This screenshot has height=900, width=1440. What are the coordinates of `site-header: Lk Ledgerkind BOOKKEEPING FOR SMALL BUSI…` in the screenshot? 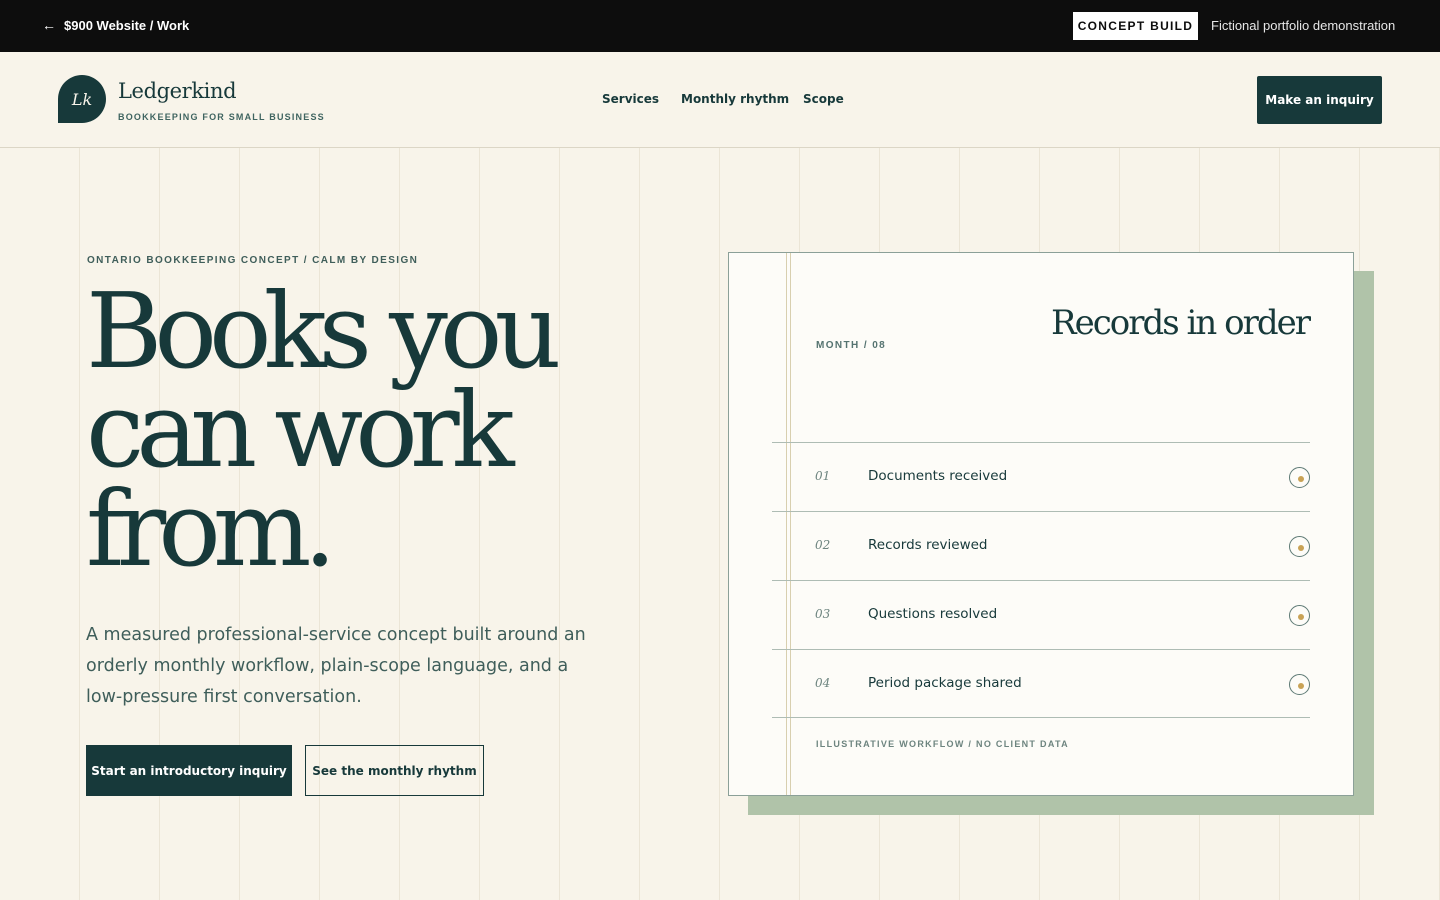 It's located at (720, 100).